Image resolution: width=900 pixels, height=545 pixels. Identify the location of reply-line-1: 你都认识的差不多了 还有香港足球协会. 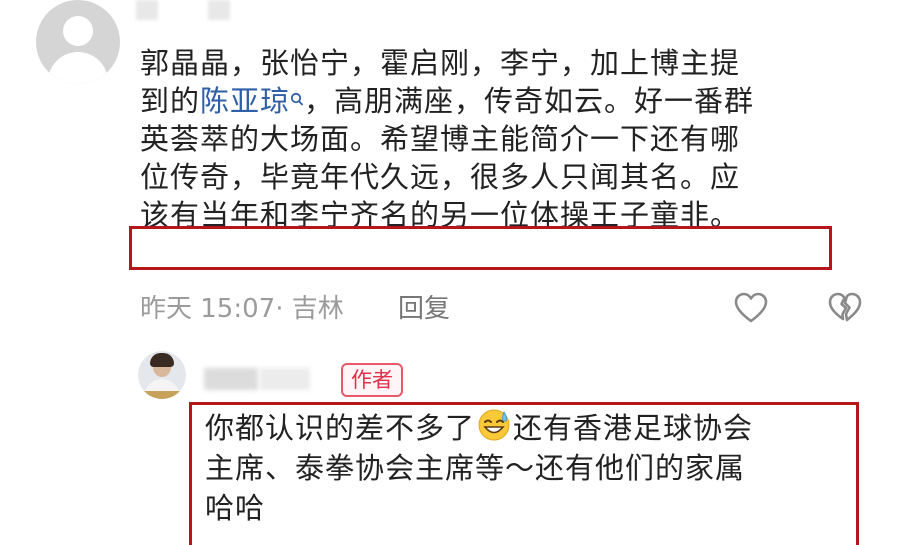
(525, 428).